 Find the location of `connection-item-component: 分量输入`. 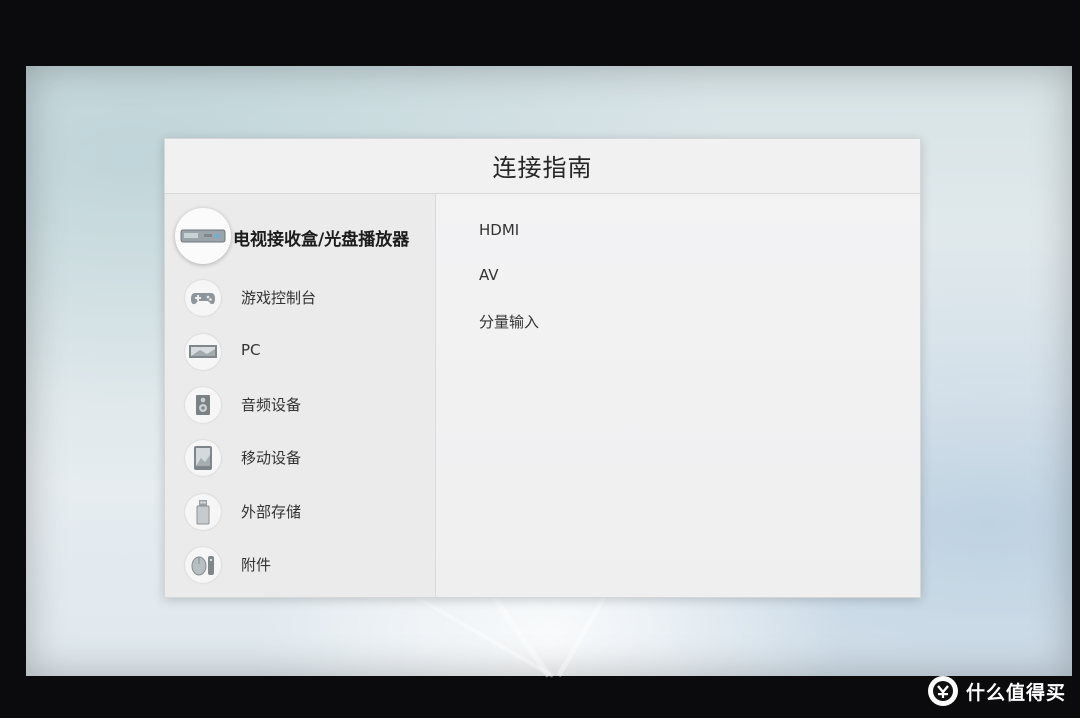

connection-item-component: 分量输入 is located at coordinates (509, 321).